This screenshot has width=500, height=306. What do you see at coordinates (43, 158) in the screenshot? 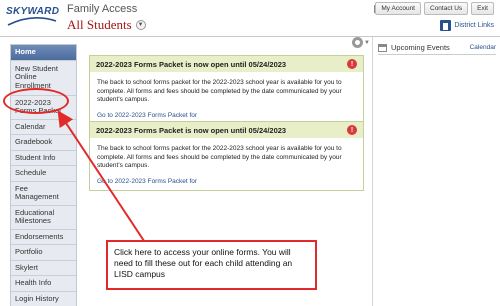
I see `sidebar-item-student-info: Student Info` at bounding box center [43, 158].